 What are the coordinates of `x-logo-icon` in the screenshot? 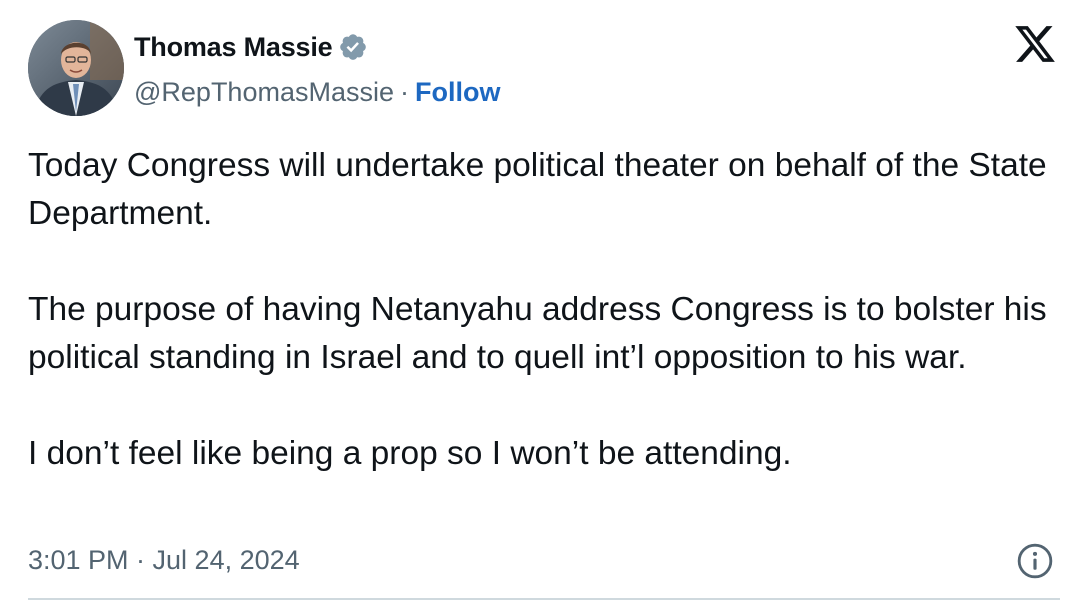 It's located at (1035, 44).